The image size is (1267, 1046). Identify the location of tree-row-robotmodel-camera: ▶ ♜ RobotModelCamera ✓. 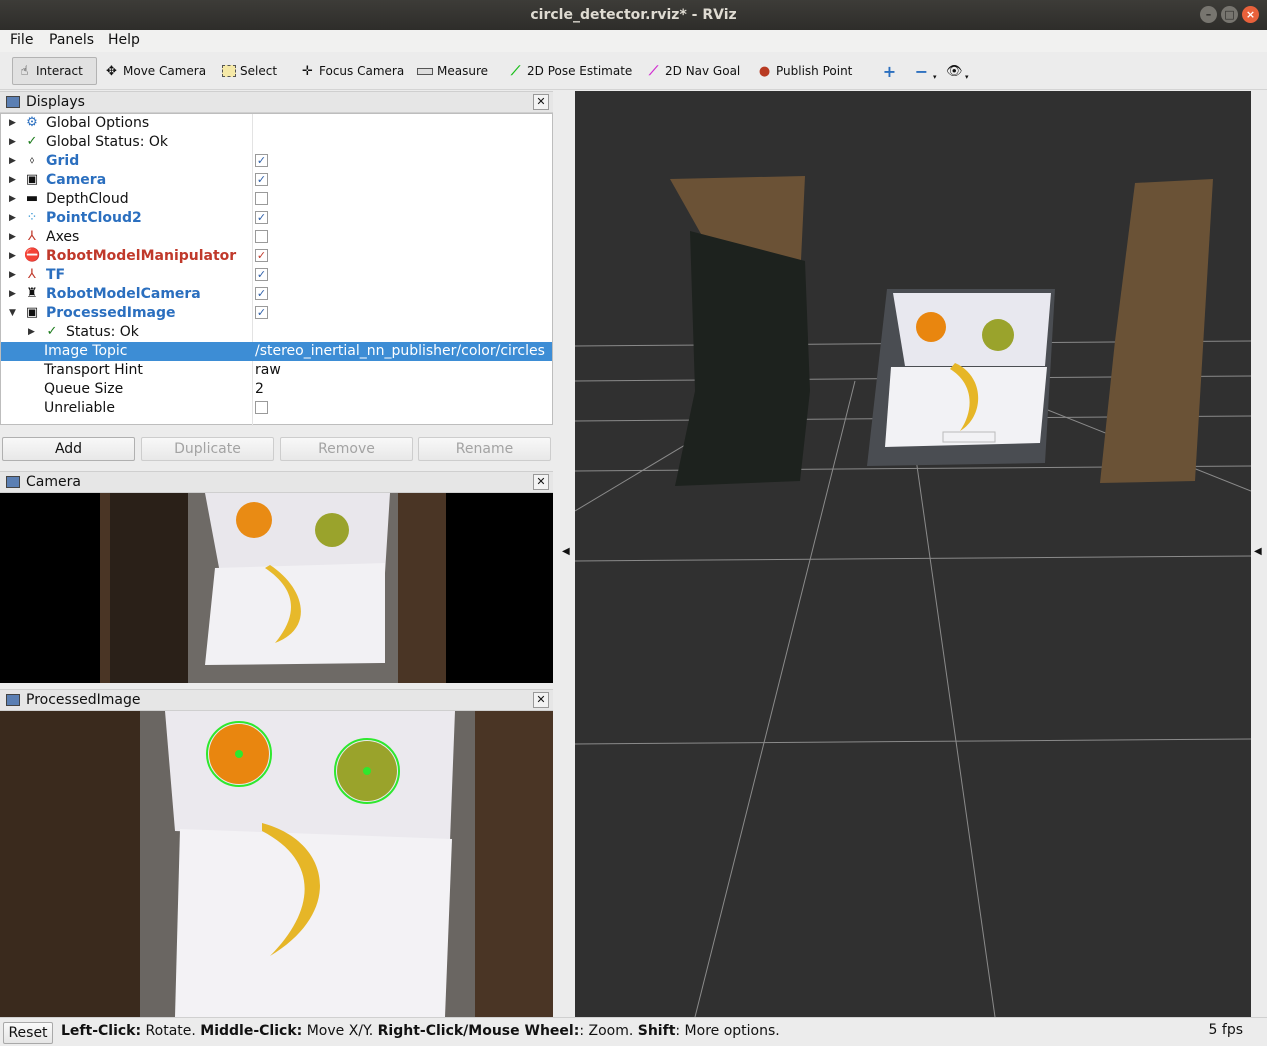
(276, 294).